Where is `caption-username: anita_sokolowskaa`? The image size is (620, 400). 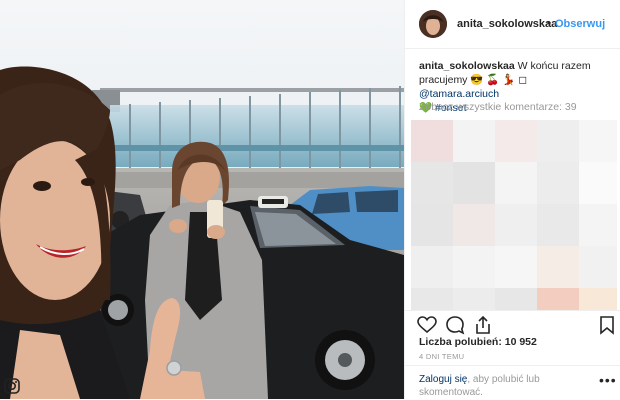
caption-username: anita_sokolowskaa is located at coordinates (467, 66).